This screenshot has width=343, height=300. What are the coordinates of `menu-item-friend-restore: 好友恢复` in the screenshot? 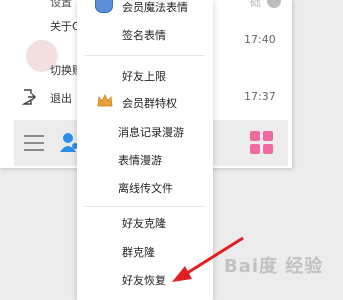 It's located at (144, 280).